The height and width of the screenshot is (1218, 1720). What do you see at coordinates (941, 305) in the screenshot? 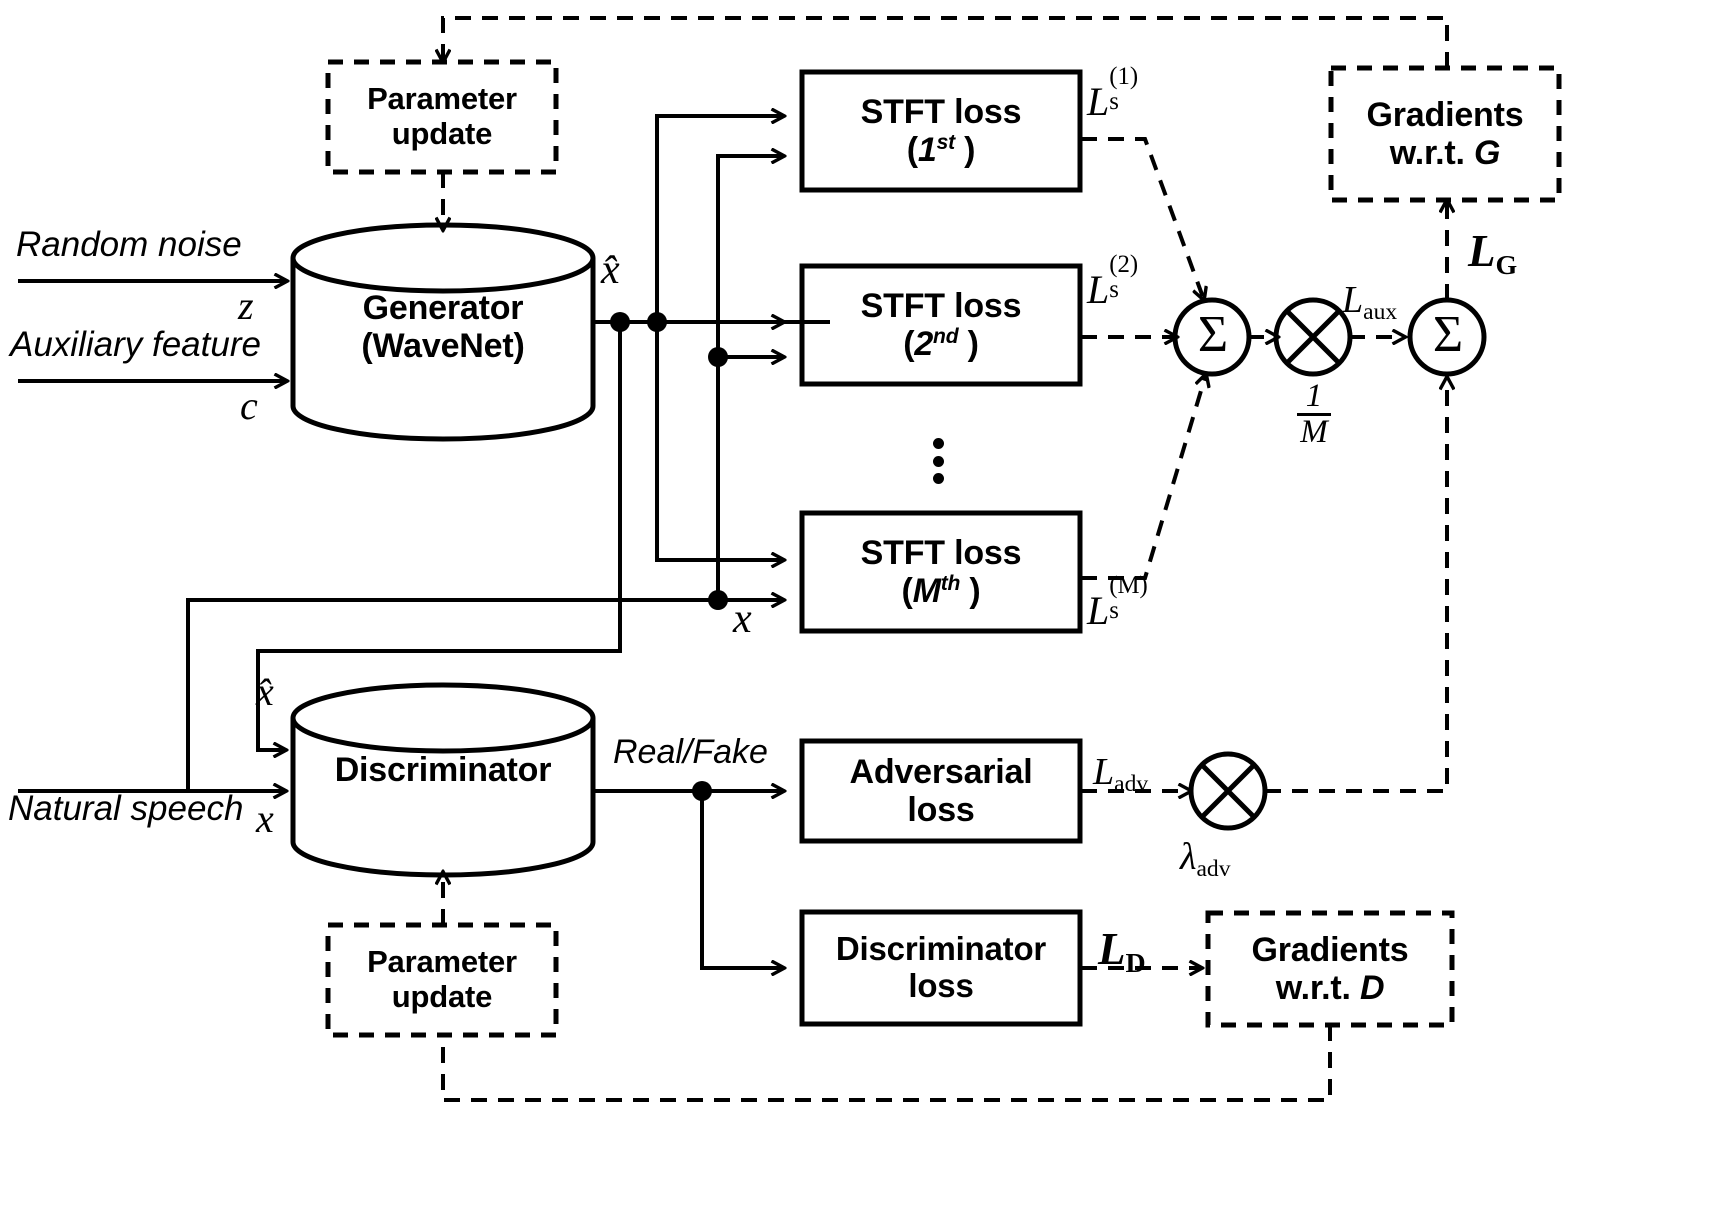
I see `stft-2-line1: STFT loss` at bounding box center [941, 305].